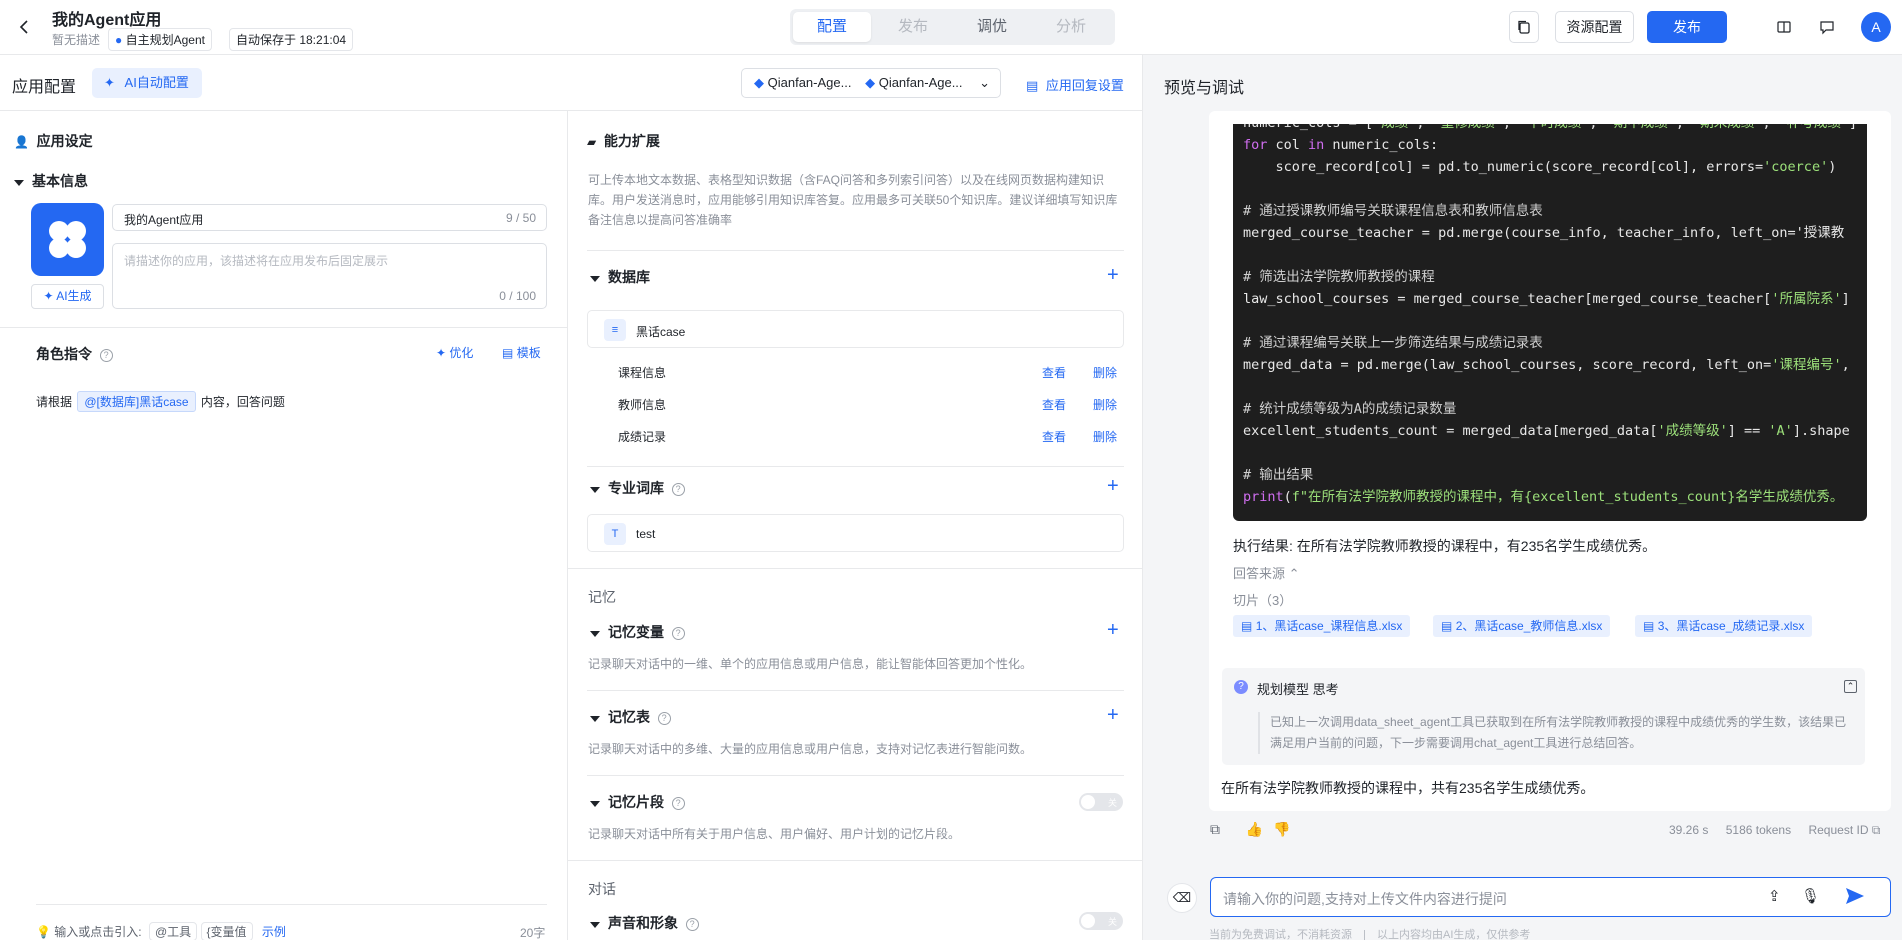  Describe the element at coordinates (1724, 626) in the screenshot. I see `slice-chip: ▤ 3、黑话case_成绩记录.xlsx` at that location.